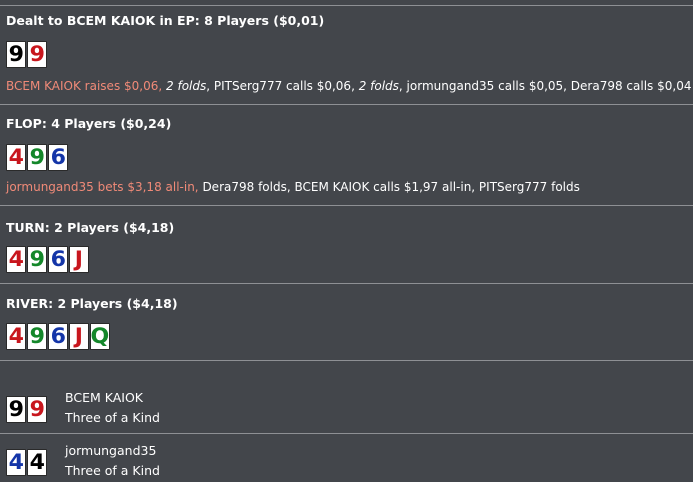 This screenshot has width=693, height=482. I want to click on turn-cards: 496J, so click(47, 259).